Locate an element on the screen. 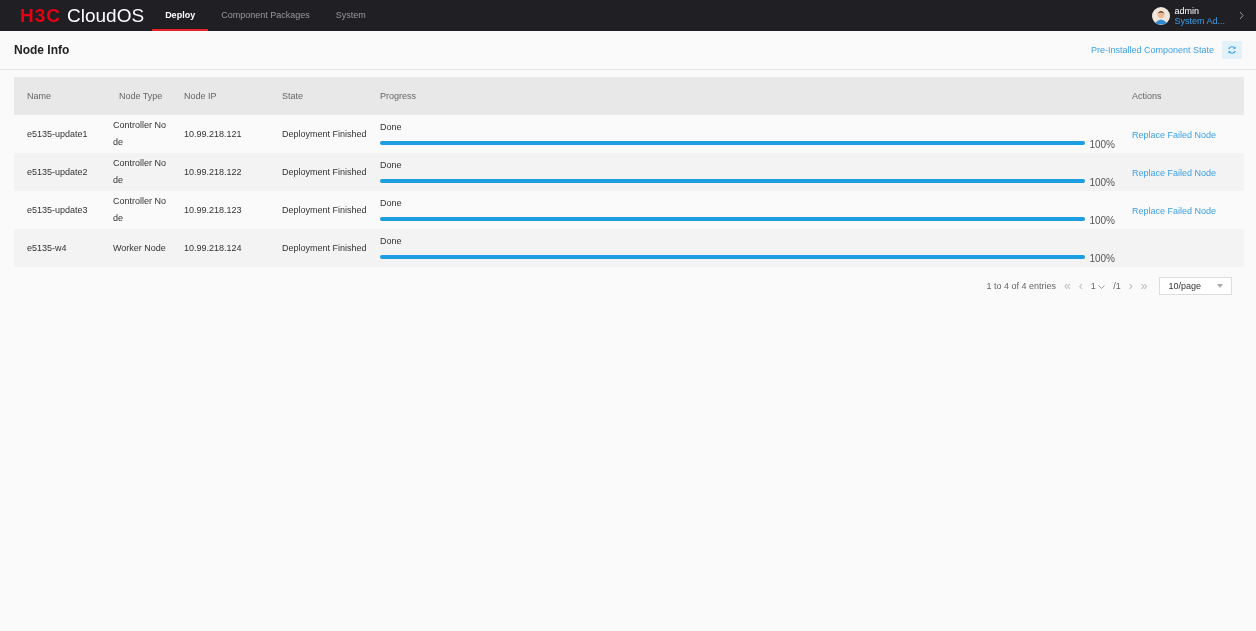 The image size is (1256, 631). column-header: Node IP is located at coordinates (201, 96).